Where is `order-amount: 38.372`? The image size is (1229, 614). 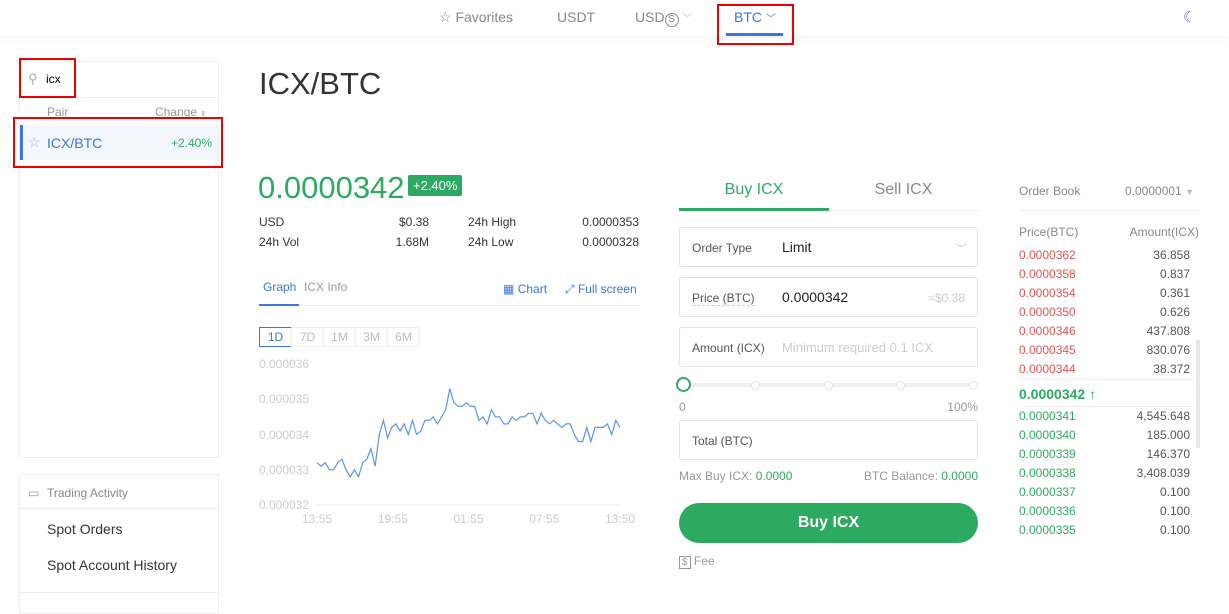 order-amount: 38.372 is located at coordinates (1171, 369).